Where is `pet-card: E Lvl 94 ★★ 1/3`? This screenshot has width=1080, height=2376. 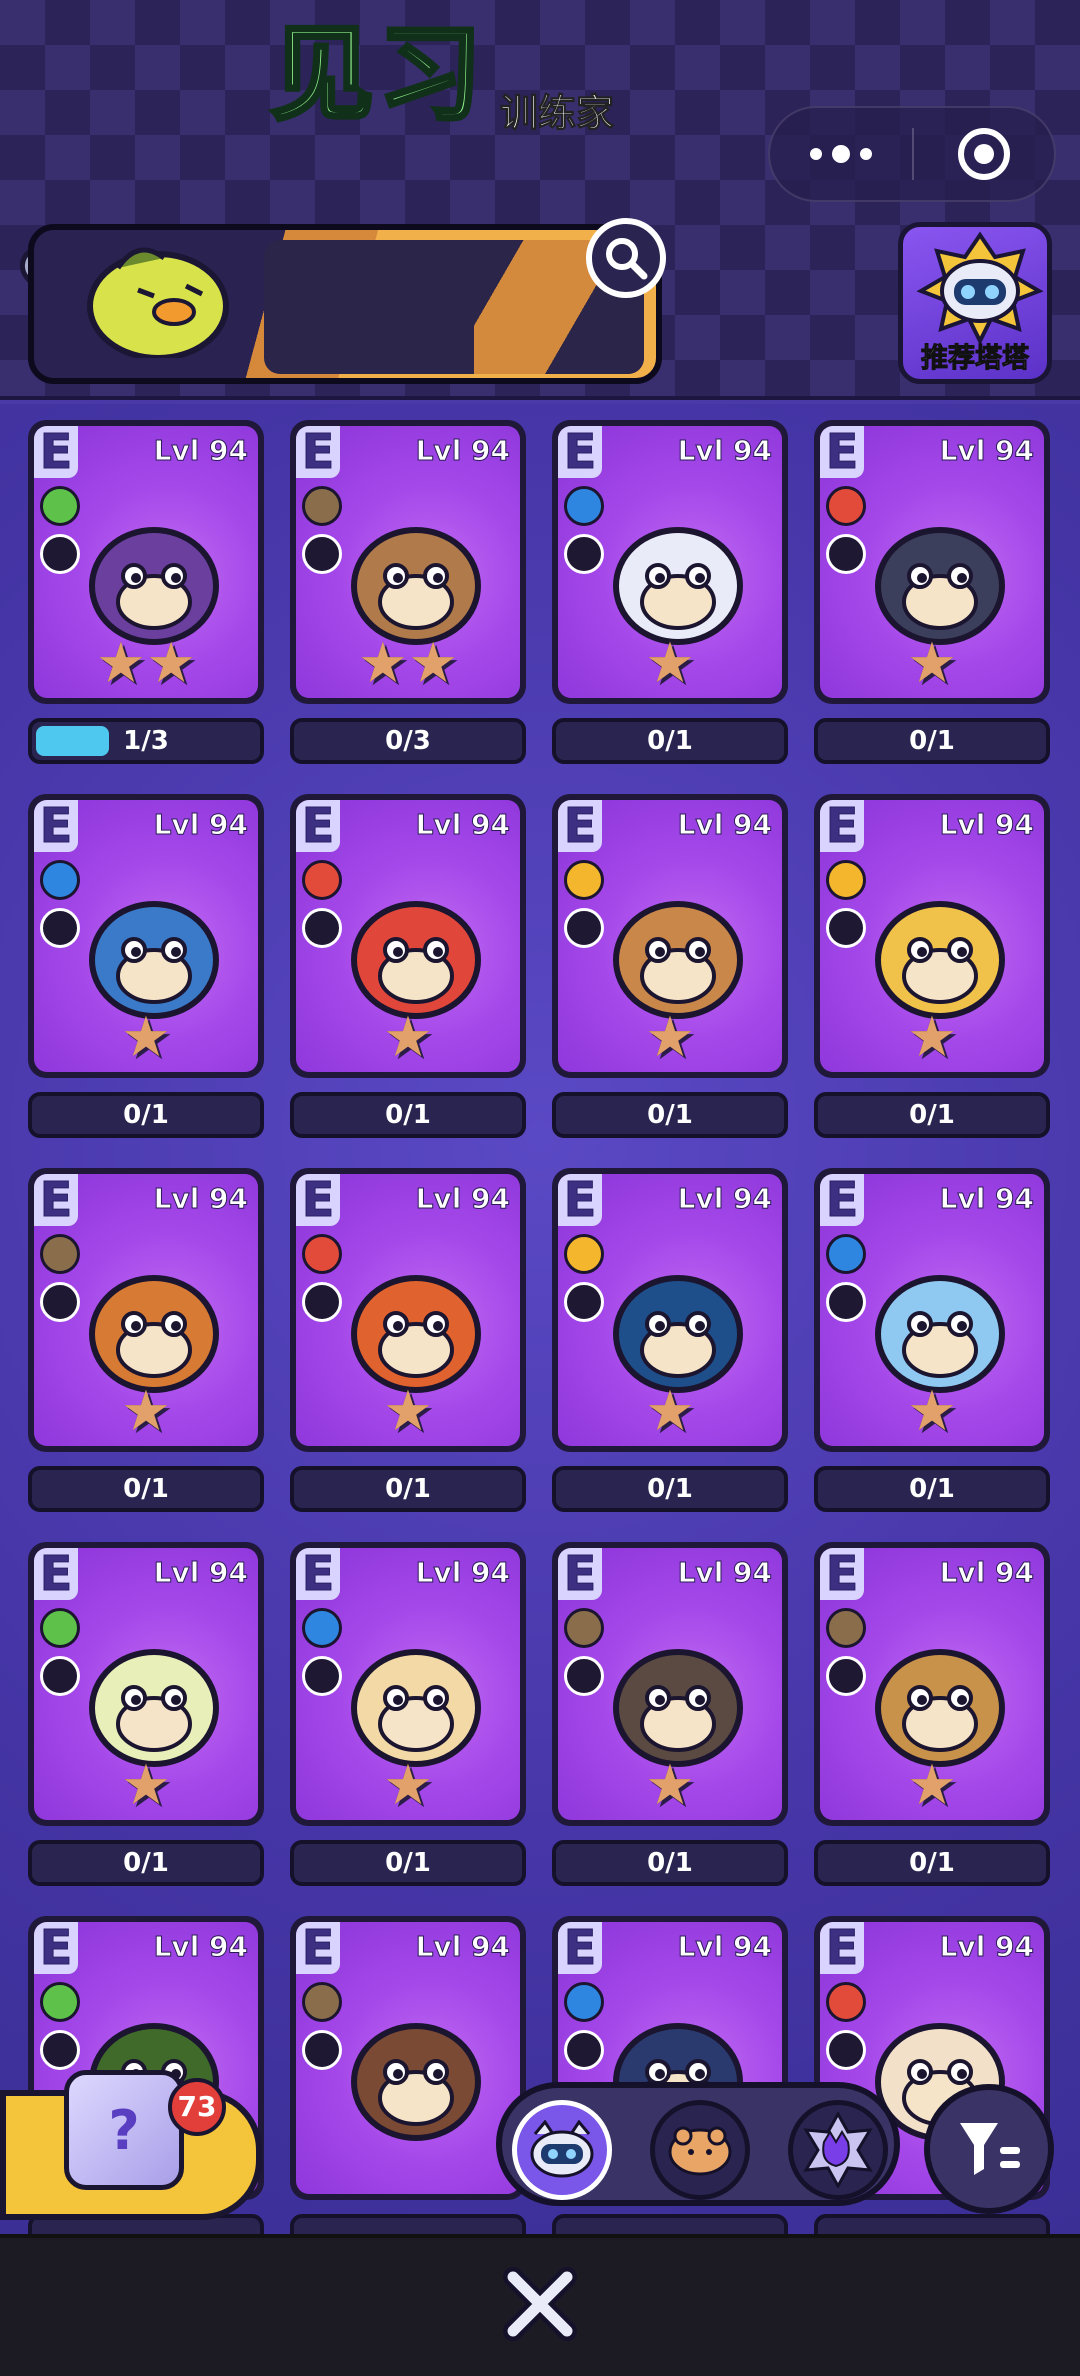
pet-card: E Lvl 94 ★★ 1/3 is located at coordinates (146, 592).